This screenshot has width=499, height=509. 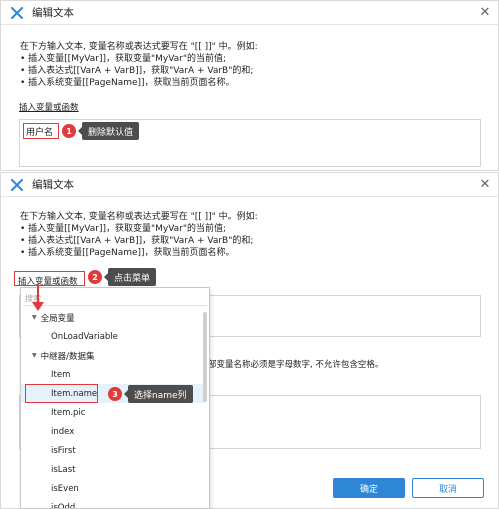 I want to click on cancel-button: 取消, so click(x=448, y=488).